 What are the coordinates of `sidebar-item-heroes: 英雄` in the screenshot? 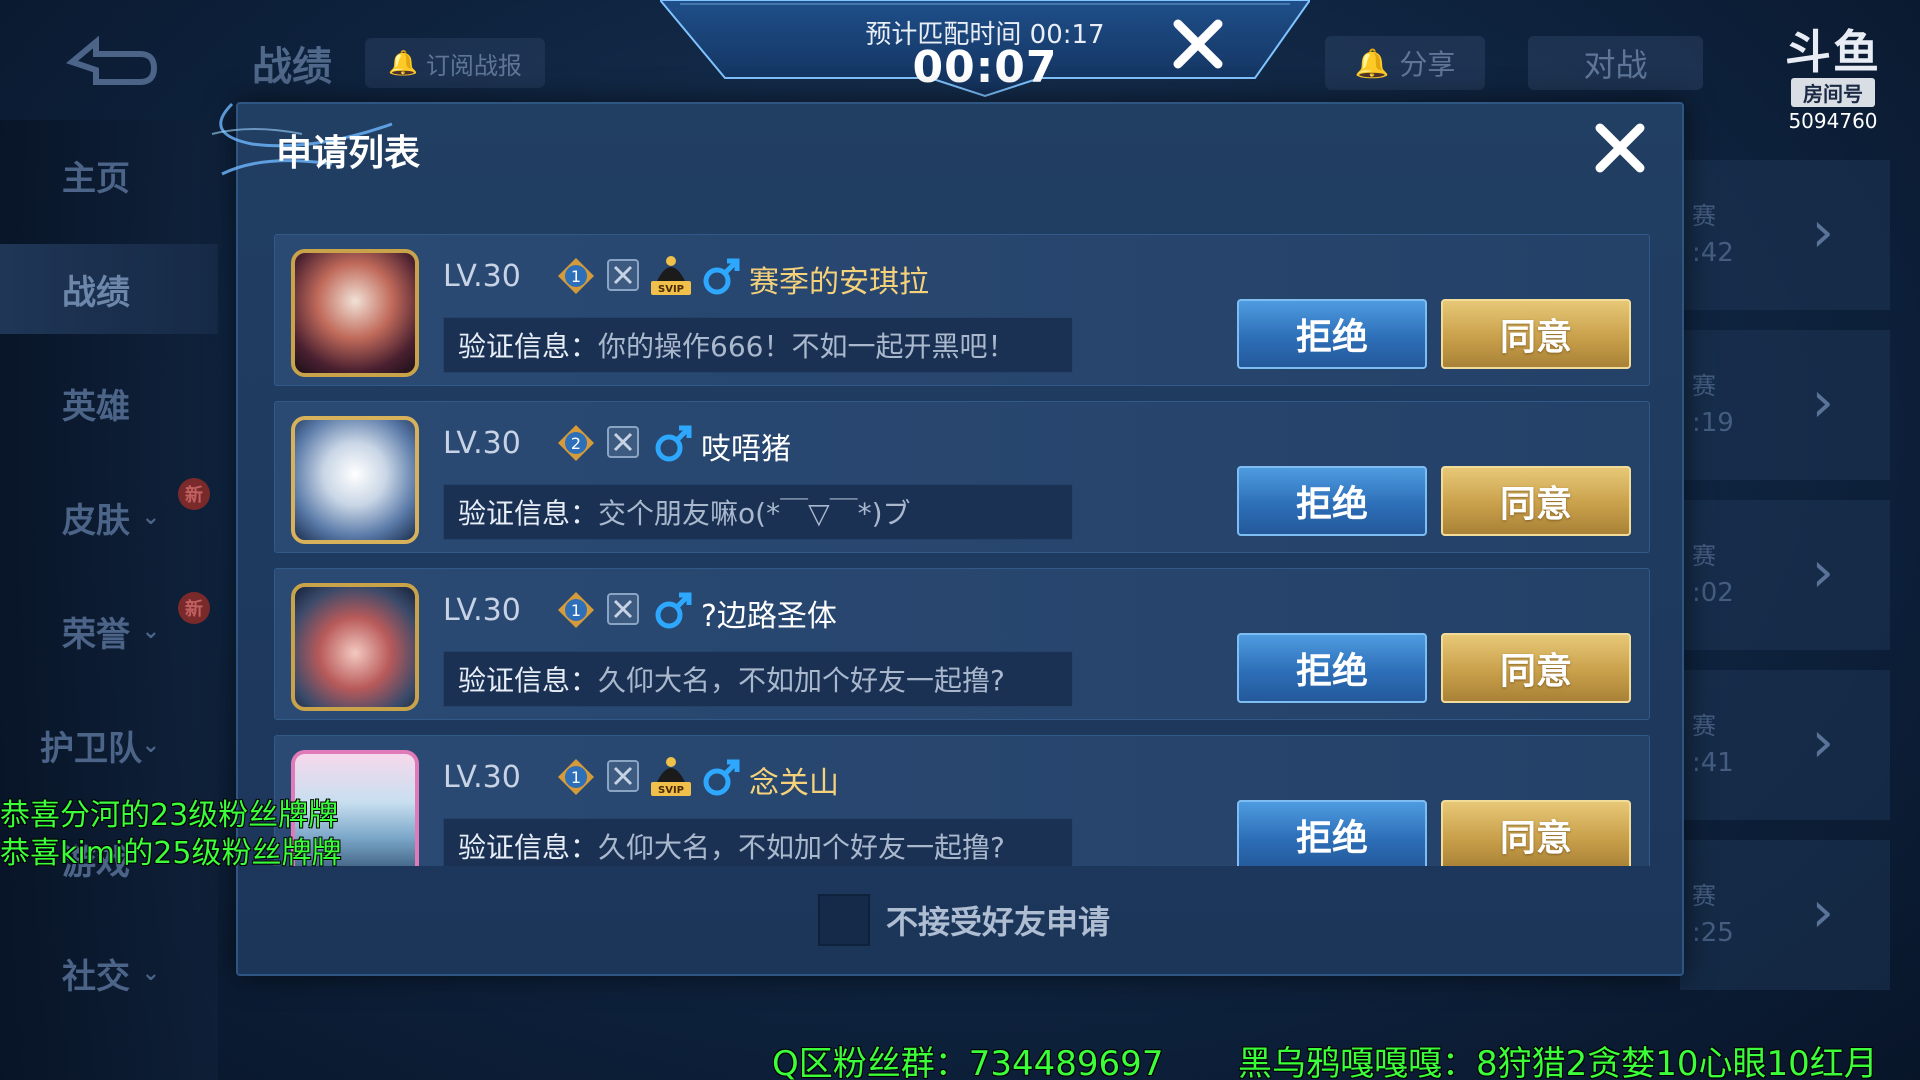 It's located at (109, 403).